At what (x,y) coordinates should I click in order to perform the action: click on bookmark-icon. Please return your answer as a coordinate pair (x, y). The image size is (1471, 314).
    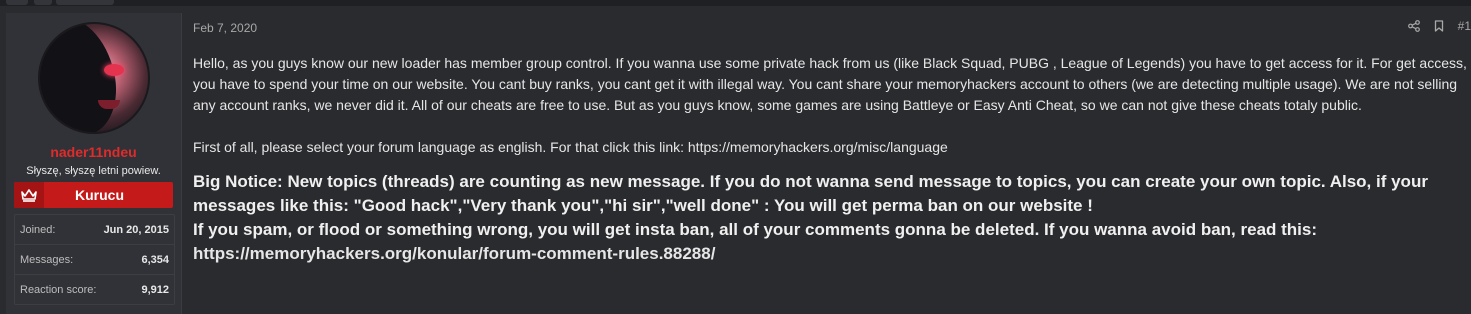
    Looking at the image, I should click on (1439, 26).